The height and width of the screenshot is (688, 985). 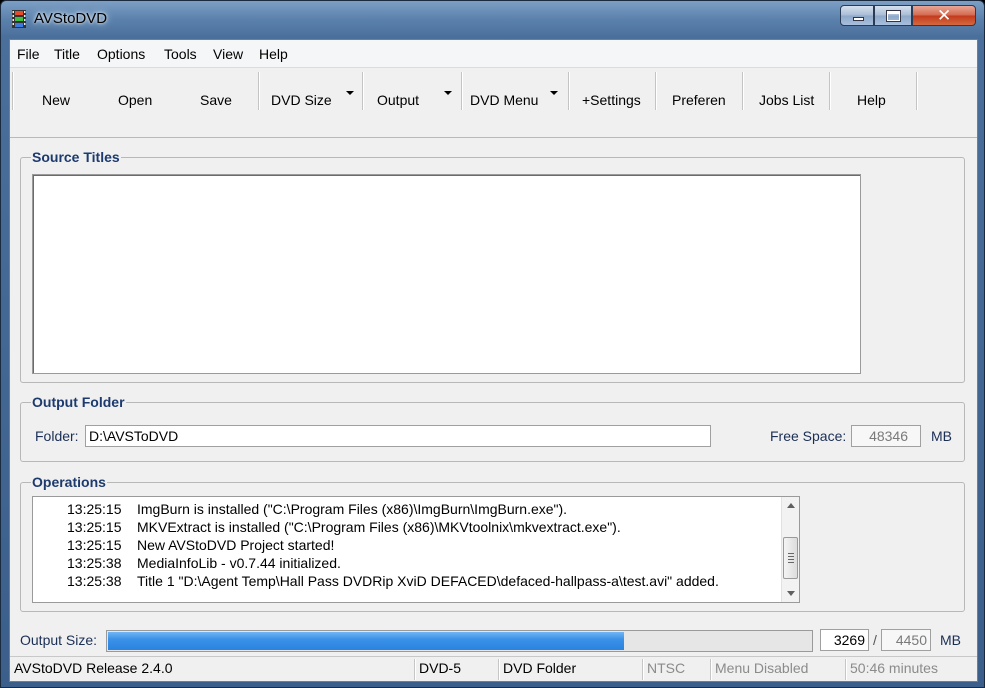 What do you see at coordinates (492, 19) in the screenshot?
I see `title-bar: AVStoDVD ✕` at bounding box center [492, 19].